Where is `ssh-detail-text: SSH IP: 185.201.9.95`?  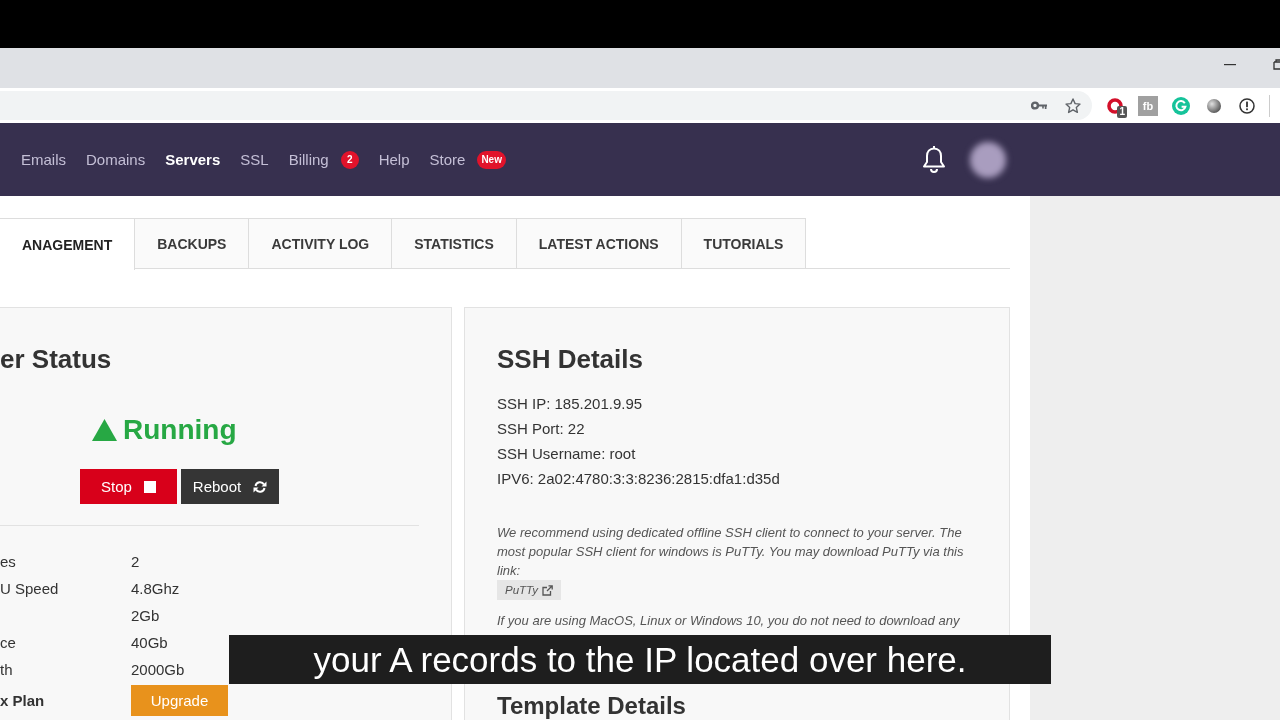 ssh-detail-text: SSH IP: 185.201.9.95 is located at coordinates (570, 404).